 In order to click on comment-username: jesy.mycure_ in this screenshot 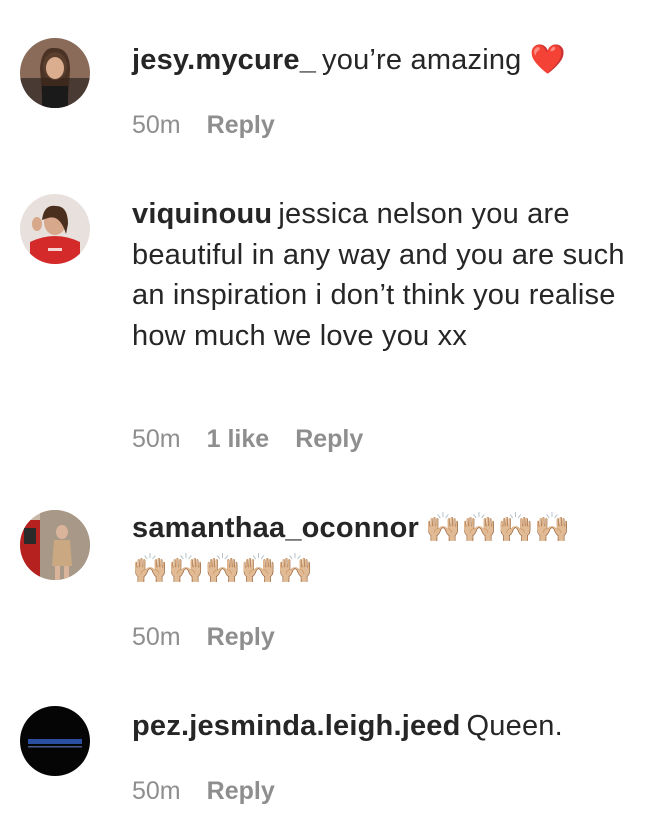, I will do `click(224, 60)`.